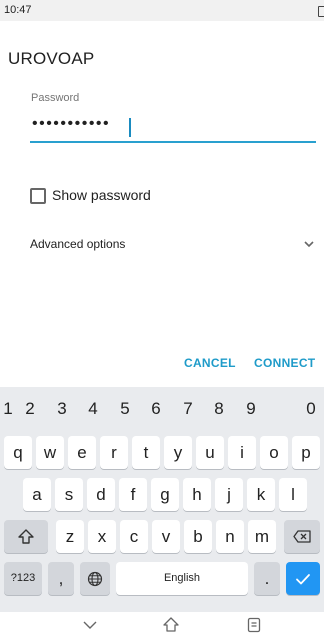 This screenshot has width=324, height=641. What do you see at coordinates (261, 494) in the screenshot?
I see `key-k: k` at bounding box center [261, 494].